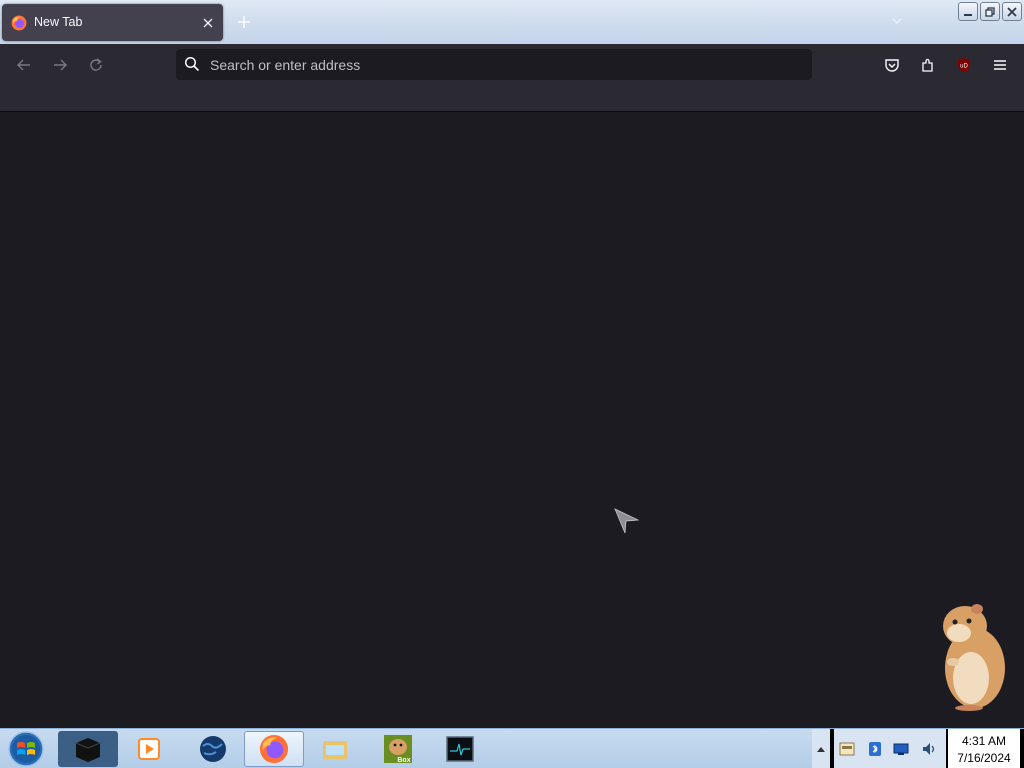 This screenshot has height=768, width=1024. What do you see at coordinates (244, 22) in the screenshot?
I see `plus-icon` at bounding box center [244, 22].